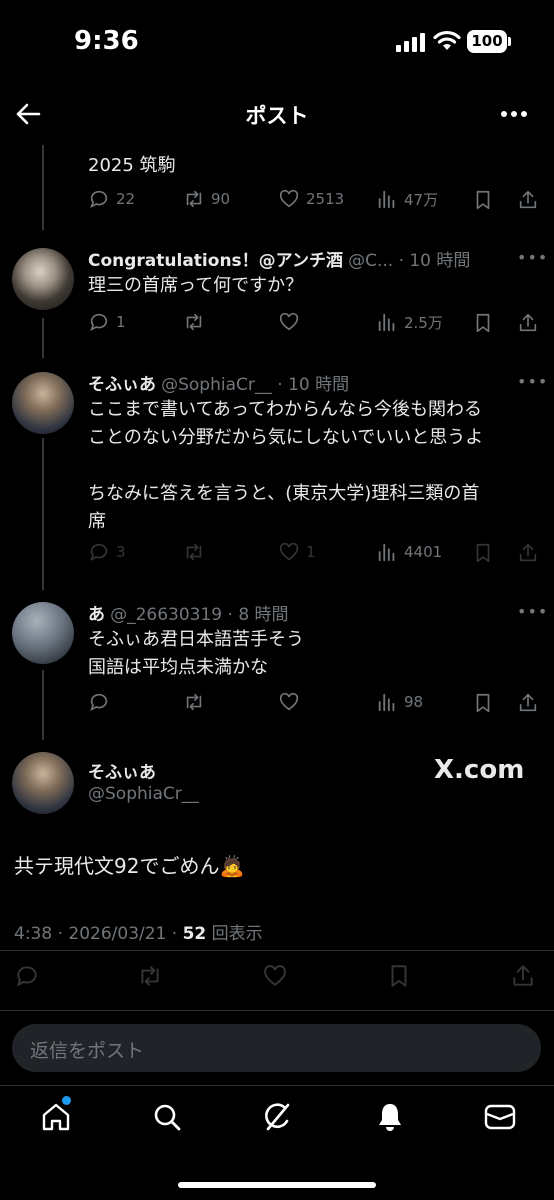 Image resolution: width=554 pixels, height=1200 pixels. I want to click on reply-header: そふぃあ @SophiaCr__ · 10 時間, so click(298, 382).